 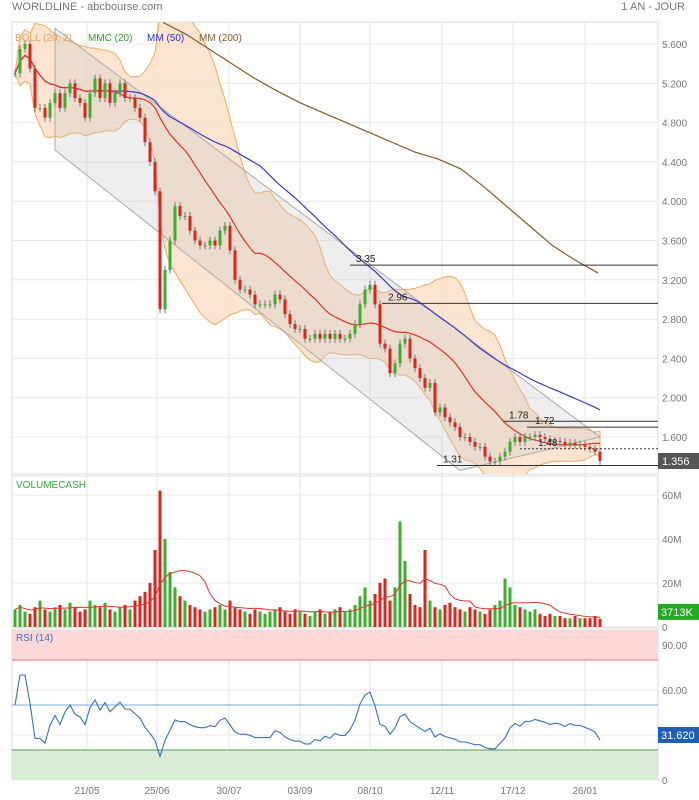 I want to click on price-tick-label: 2.800, so click(x=674, y=320).